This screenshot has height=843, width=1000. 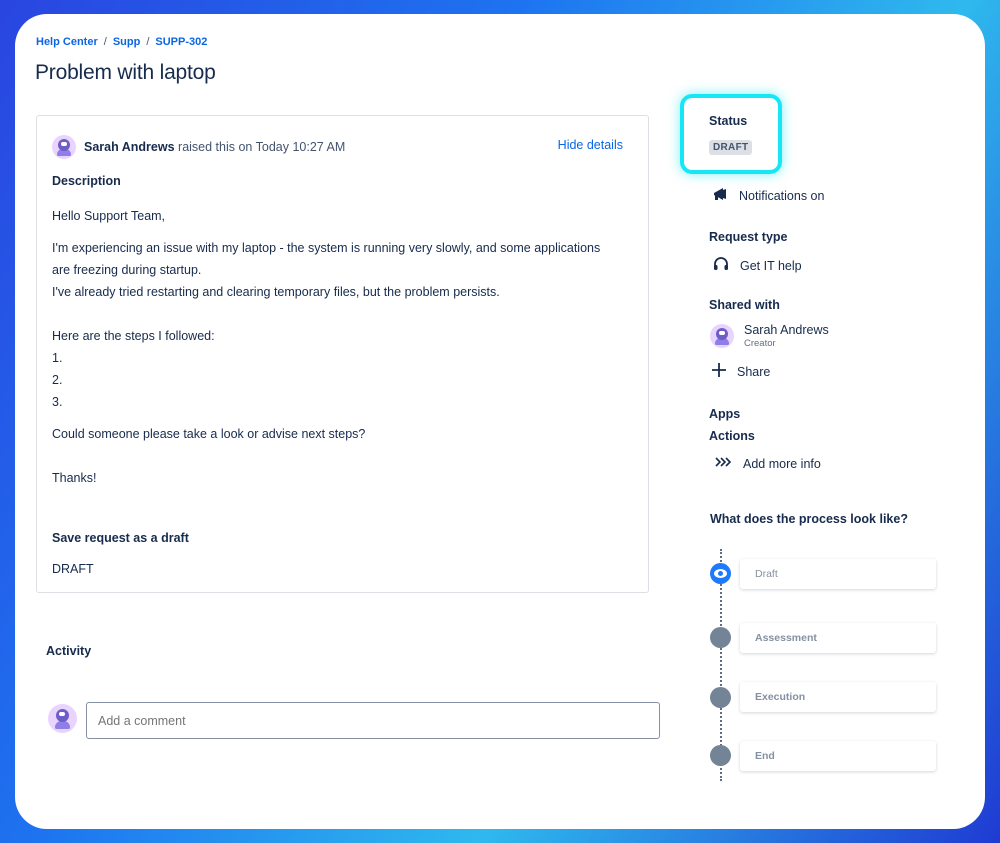 What do you see at coordinates (109, 216) in the screenshot?
I see `description-line: Hello Support Team,` at bounding box center [109, 216].